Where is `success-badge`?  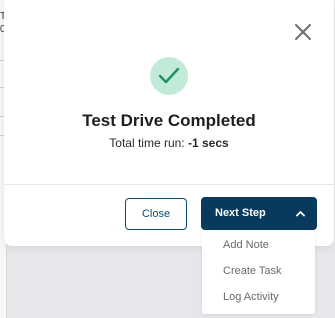
success-badge is located at coordinates (169, 76).